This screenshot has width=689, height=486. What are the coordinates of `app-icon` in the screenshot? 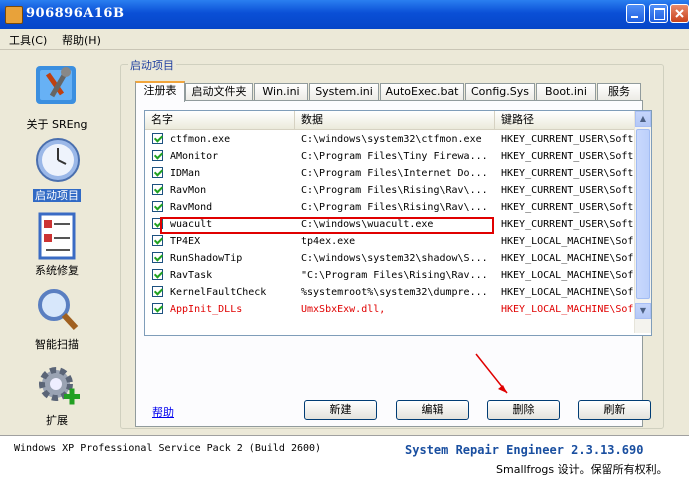 It's located at (14, 15).